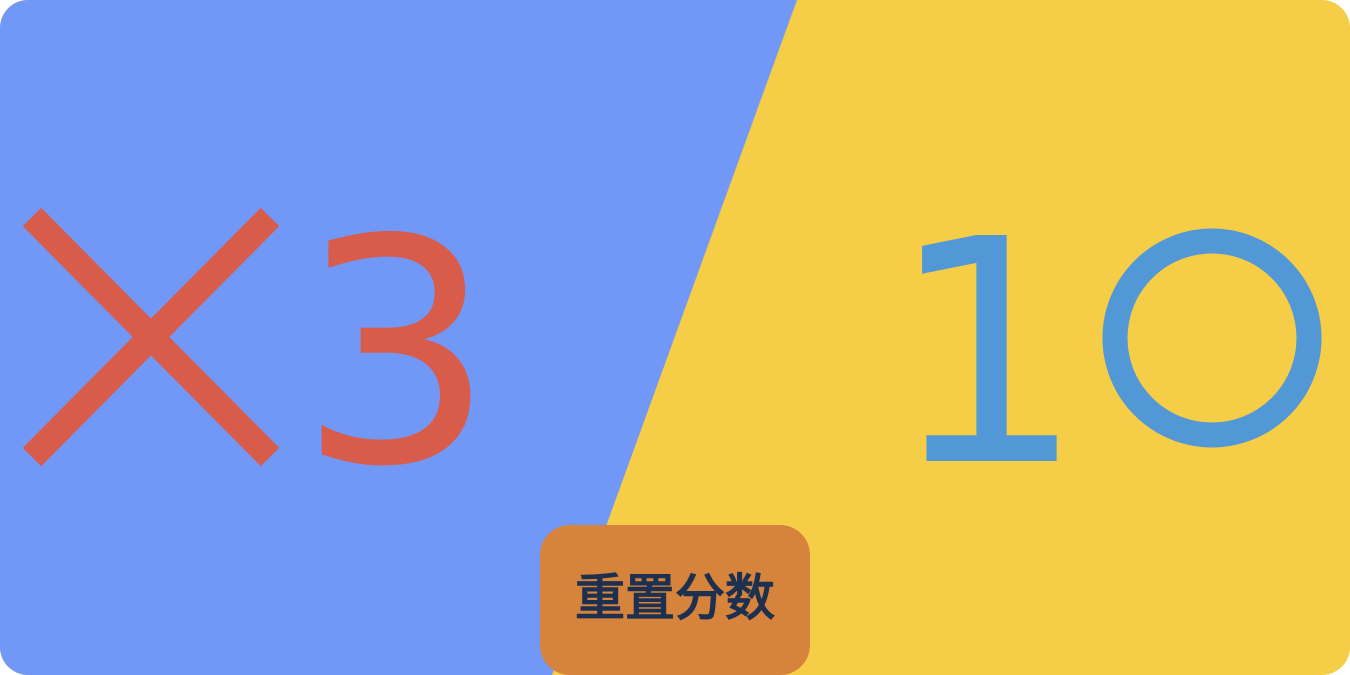 Image resolution: width=1350 pixels, height=675 pixels. I want to click on player-o-score: 1, so click(987, 354).